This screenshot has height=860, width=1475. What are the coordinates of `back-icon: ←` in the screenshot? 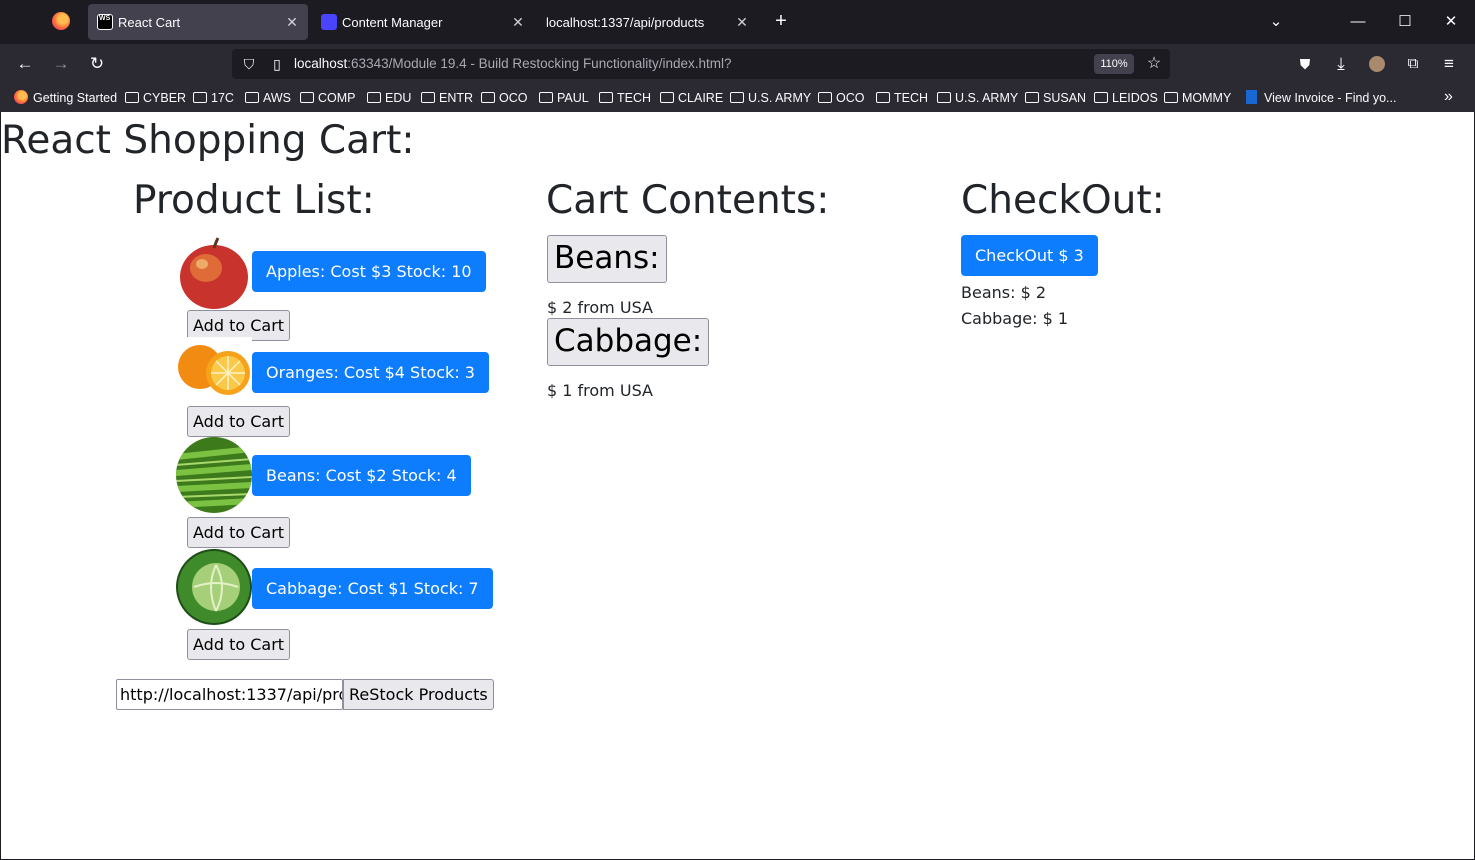 It's located at (25, 64).